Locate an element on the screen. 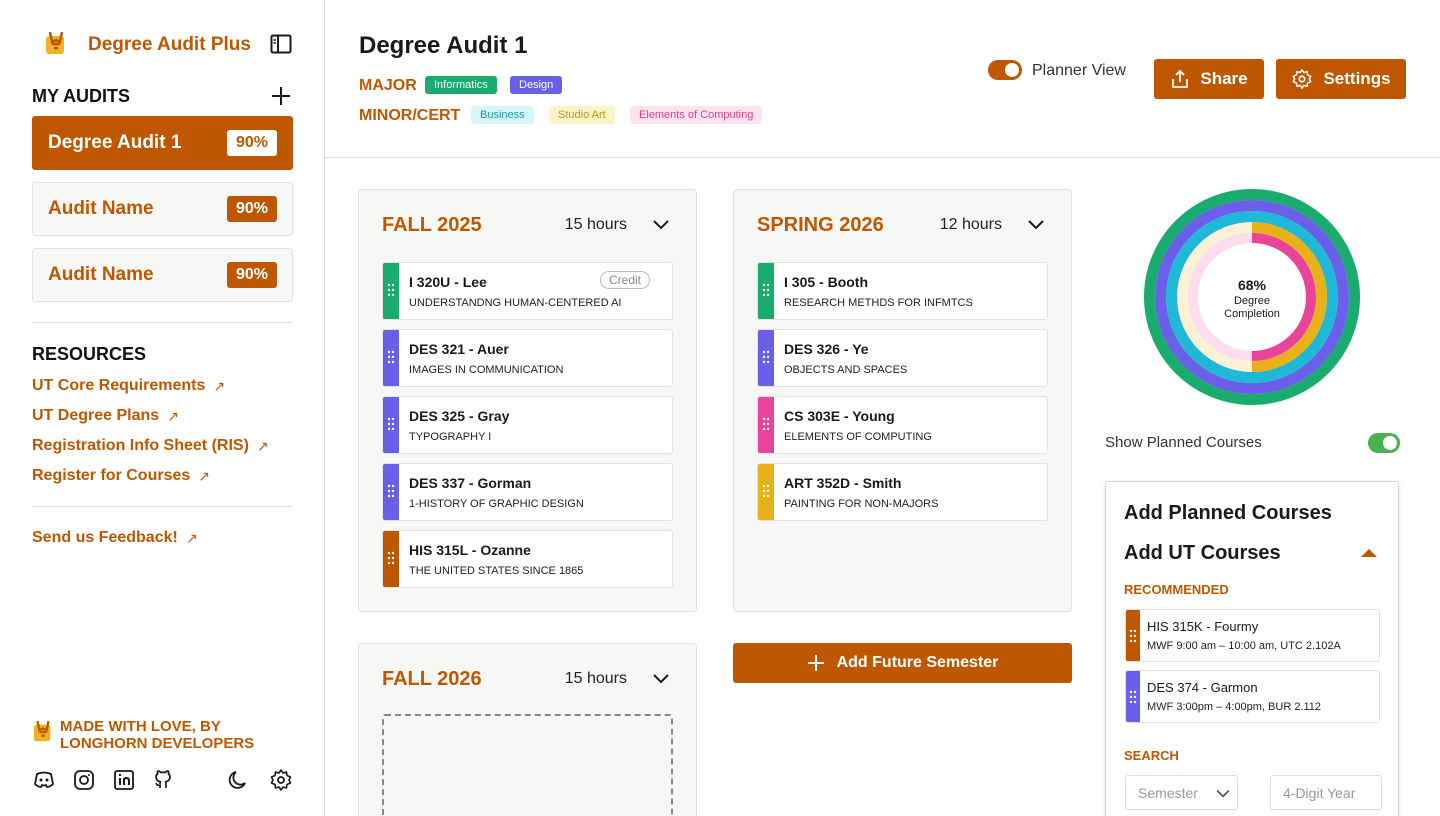 The width and height of the screenshot is (1440, 816). share-button: Share is located at coordinates (1209, 79).